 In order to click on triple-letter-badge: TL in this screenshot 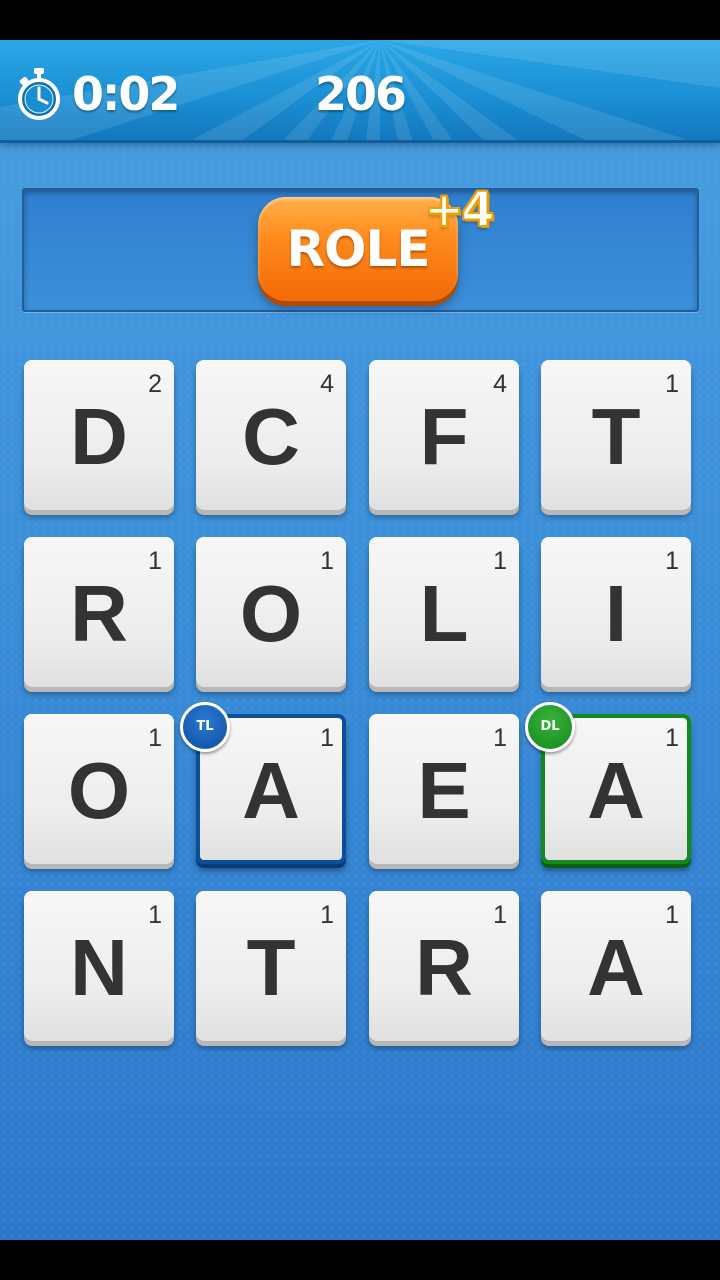, I will do `click(205, 727)`.